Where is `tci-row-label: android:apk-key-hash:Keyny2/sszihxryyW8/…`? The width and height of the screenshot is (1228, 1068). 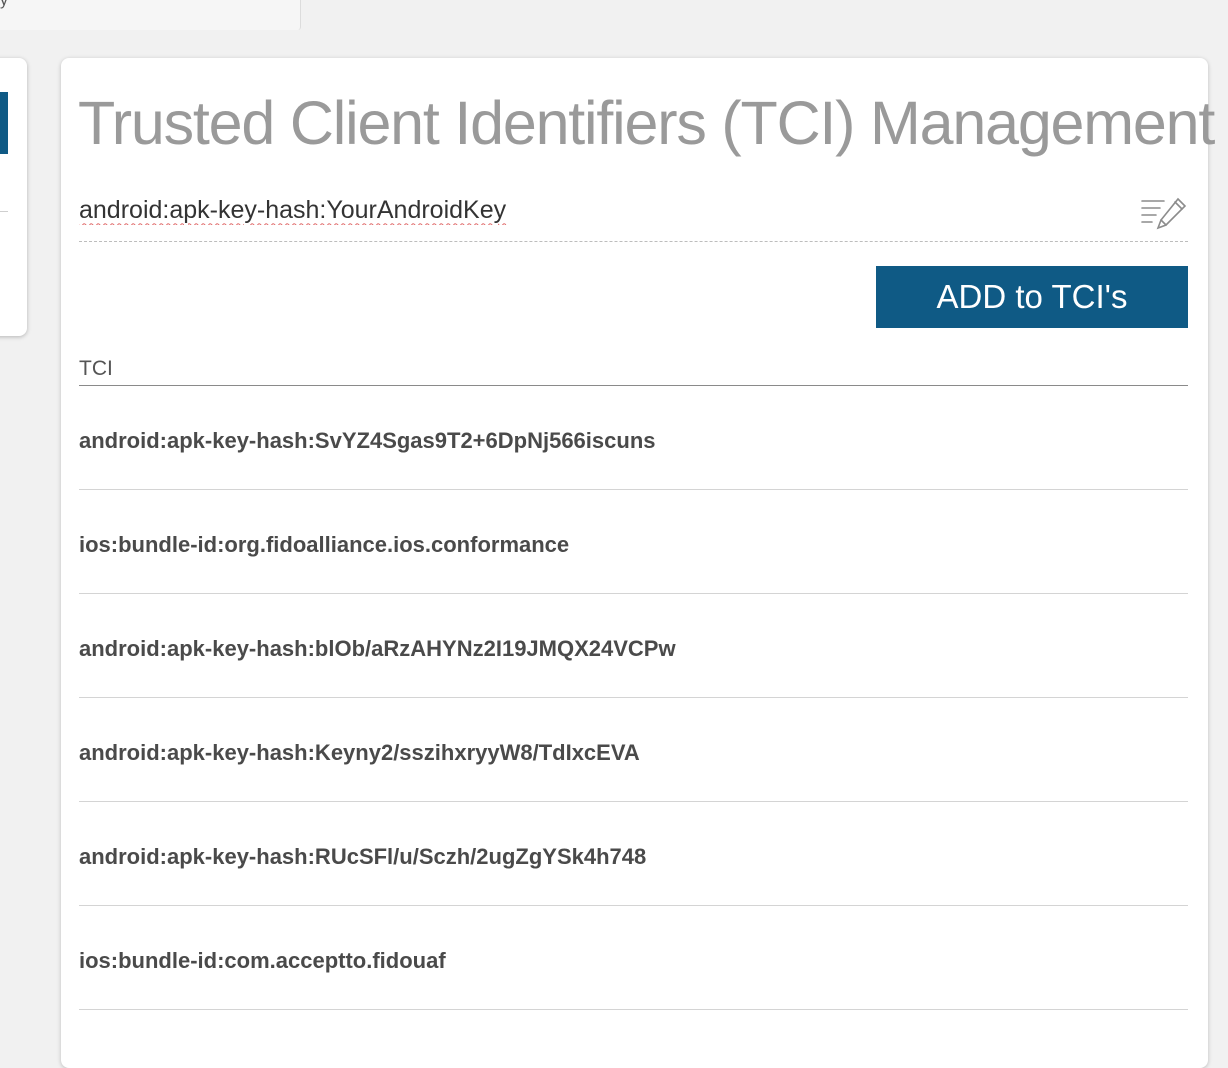
tci-row-label: android:apk-key-hash:Keyny2/sszihxryyW8/… is located at coordinates (359, 752).